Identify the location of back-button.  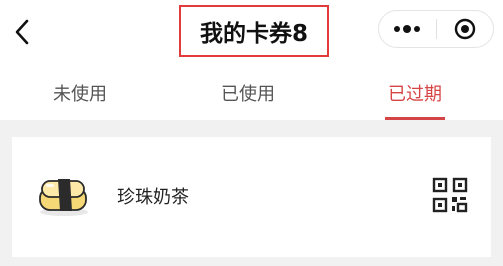
(22, 32).